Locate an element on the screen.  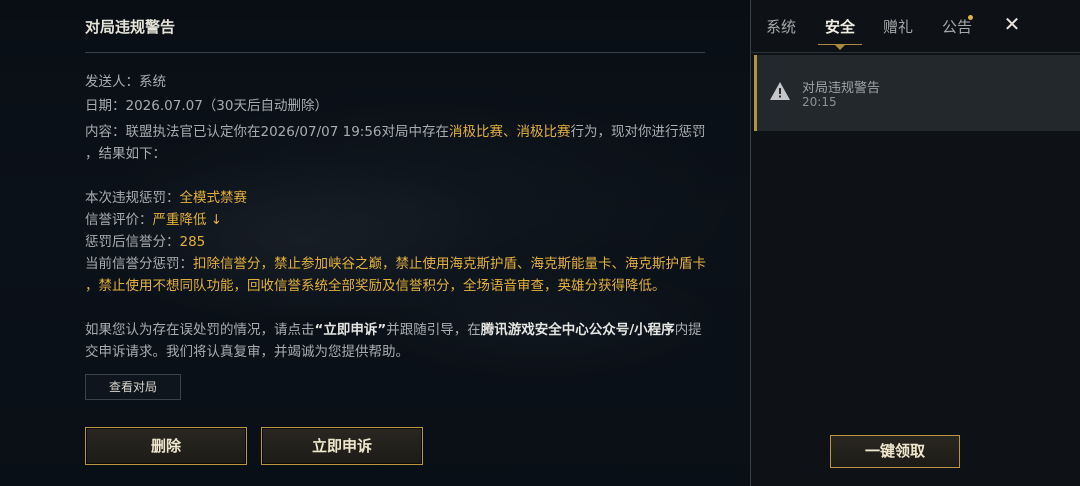
rating-row: 信誉评价：严重降低 ↓ is located at coordinates (153, 218).